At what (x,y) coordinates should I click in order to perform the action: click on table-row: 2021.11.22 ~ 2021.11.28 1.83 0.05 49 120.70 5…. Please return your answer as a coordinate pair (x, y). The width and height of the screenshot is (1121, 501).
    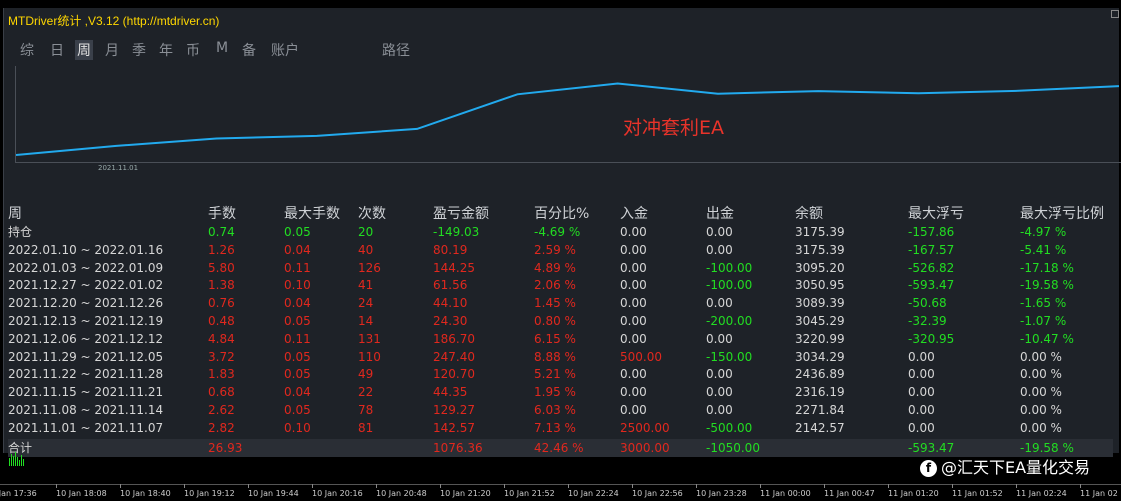
    Looking at the image, I should click on (560, 374).